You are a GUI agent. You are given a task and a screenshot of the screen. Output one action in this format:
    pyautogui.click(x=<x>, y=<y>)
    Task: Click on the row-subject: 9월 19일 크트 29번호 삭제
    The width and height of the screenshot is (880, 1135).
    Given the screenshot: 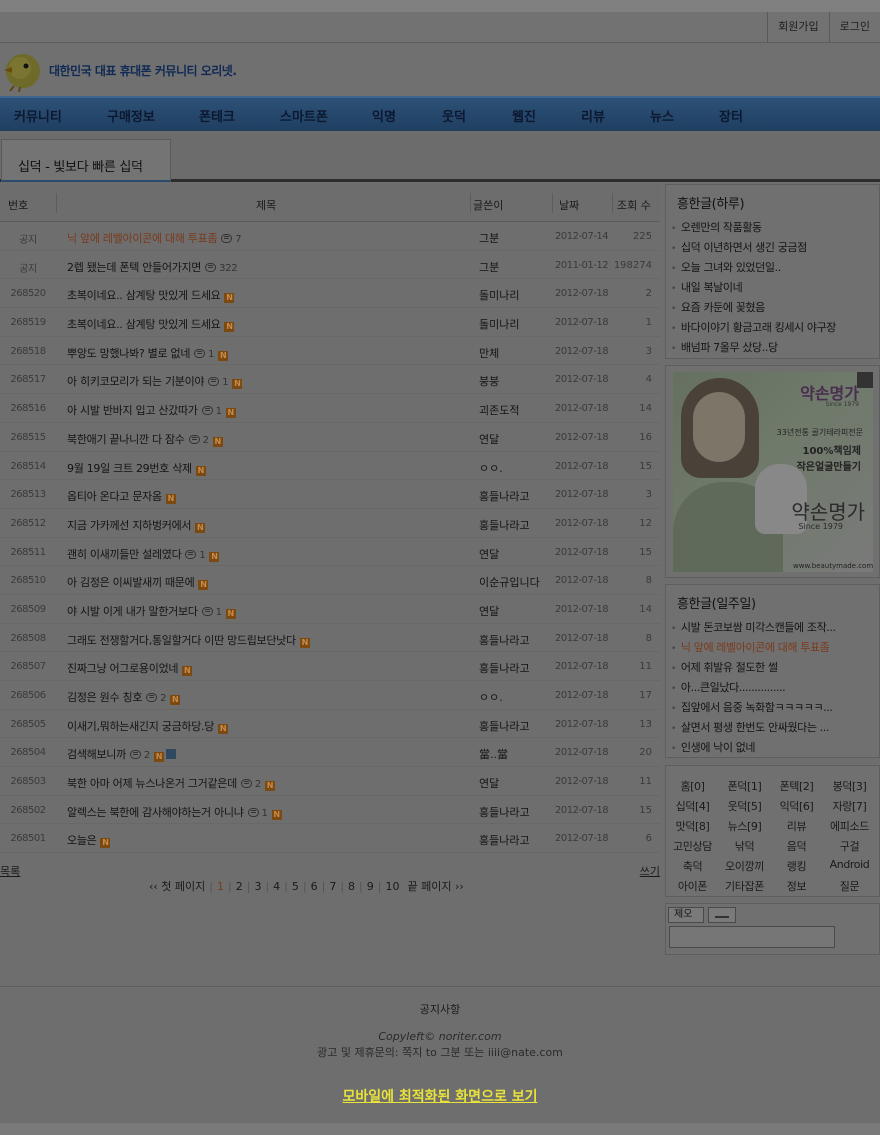 What is the action you would take?
    pyautogui.click(x=129, y=468)
    